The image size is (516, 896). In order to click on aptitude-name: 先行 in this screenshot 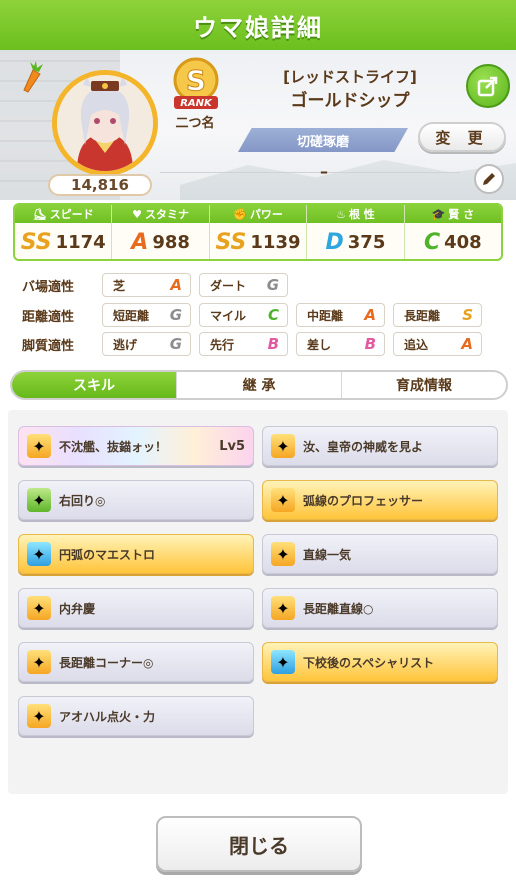, I will do `click(222, 344)`.